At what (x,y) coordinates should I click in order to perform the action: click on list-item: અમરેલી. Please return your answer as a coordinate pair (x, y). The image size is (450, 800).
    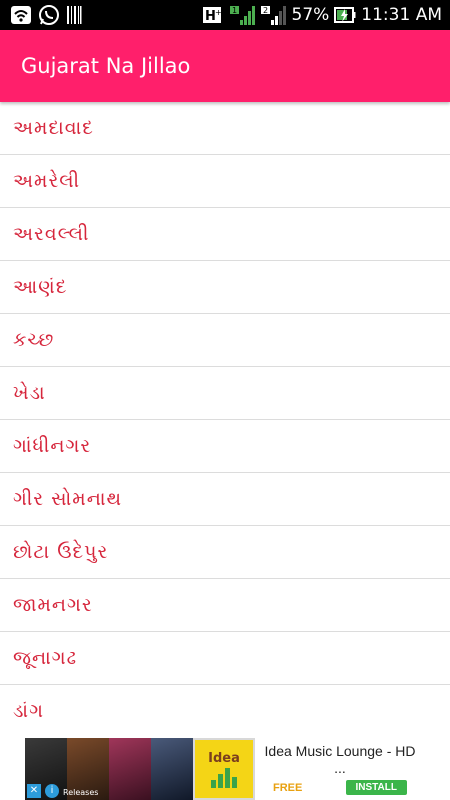
    Looking at the image, I should click on (225, 181).